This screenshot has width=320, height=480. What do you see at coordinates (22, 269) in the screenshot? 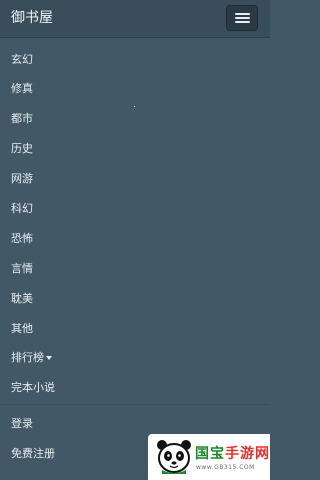
I see `menu-item-yanqing: 言情` at bounding box center [22, 269].